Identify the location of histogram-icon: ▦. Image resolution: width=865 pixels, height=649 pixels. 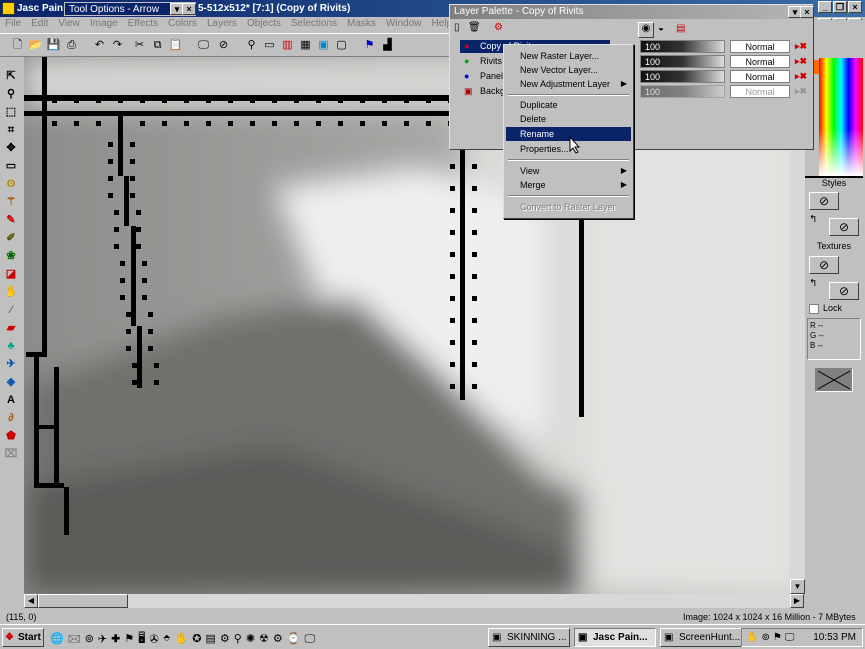
(305, 45).